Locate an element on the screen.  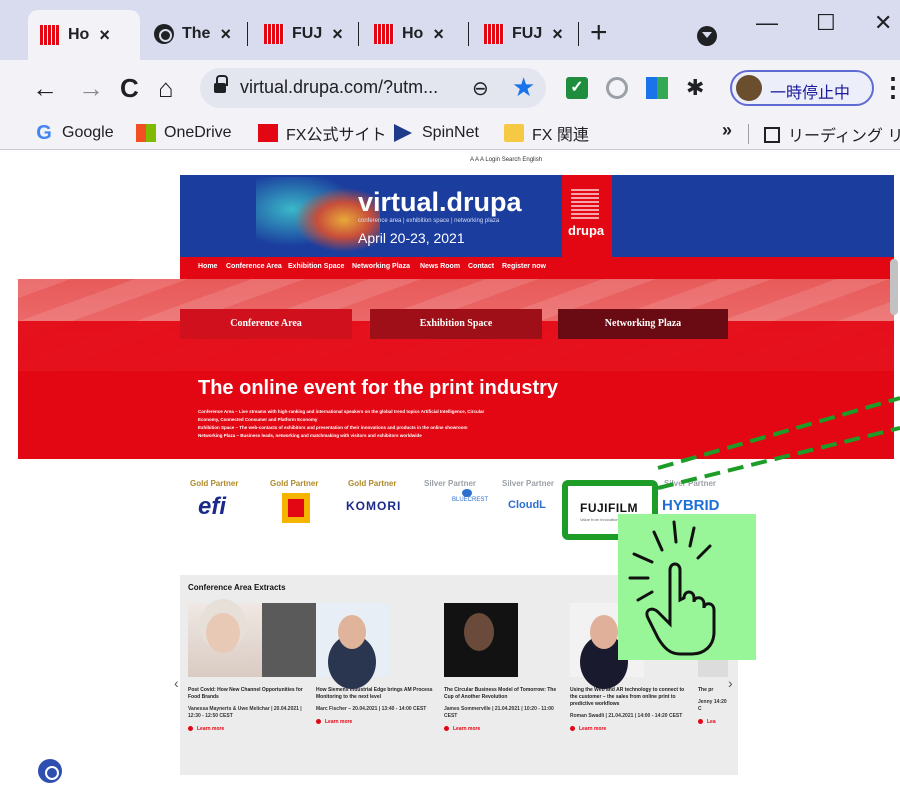
circle-extension-icon is located at coordinates (617, 88).